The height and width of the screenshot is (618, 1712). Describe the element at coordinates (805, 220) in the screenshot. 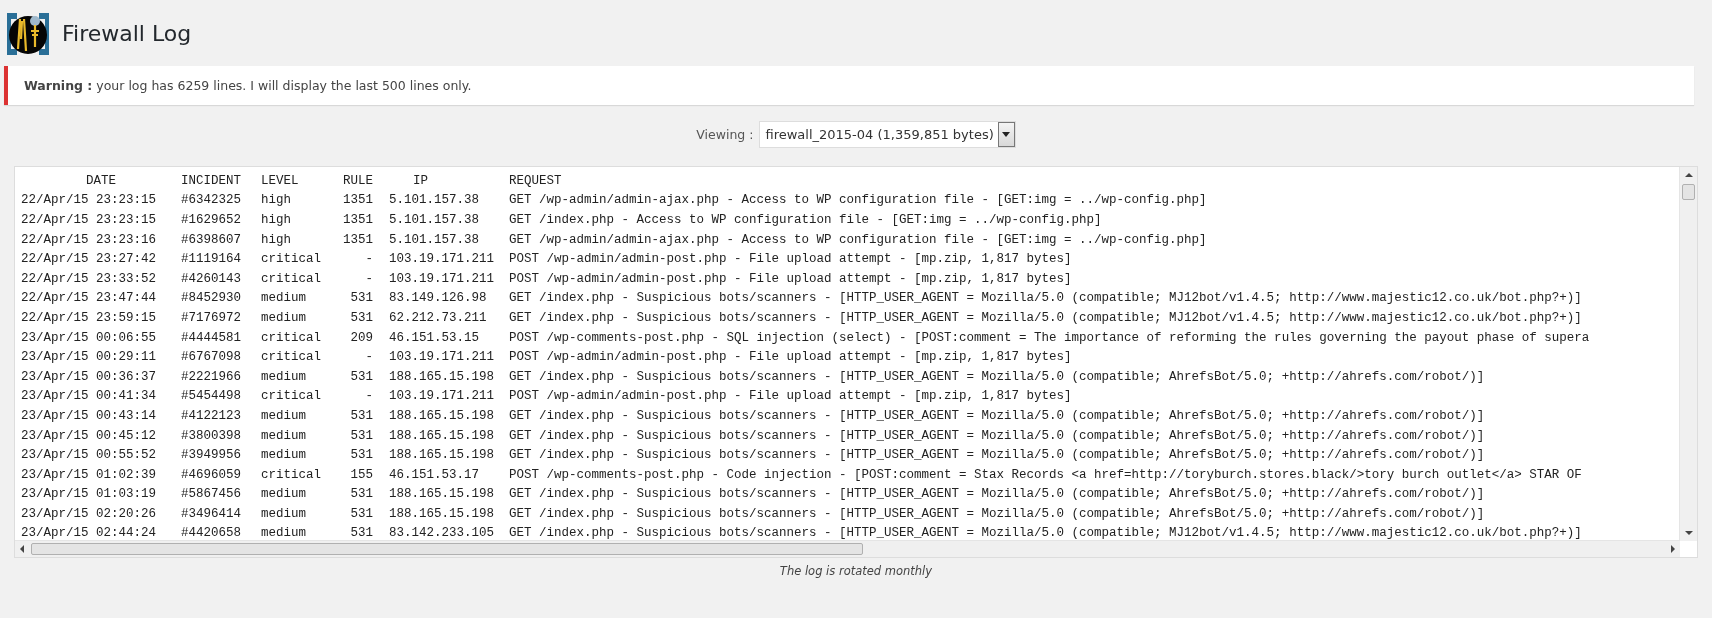

I see `log-cell: GET /index.php - Access to WP configuration file - [GET:img = ../wp-config.php]` at that location.